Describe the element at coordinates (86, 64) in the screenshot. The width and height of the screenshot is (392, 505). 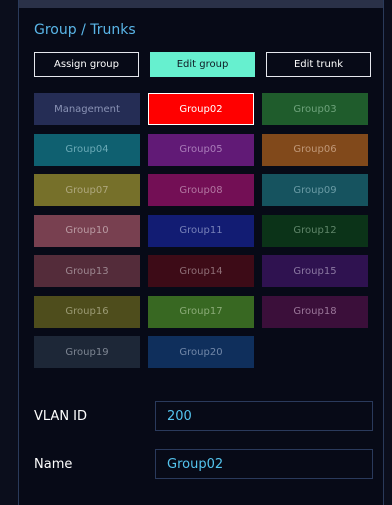
I see `assign-group-button: Assign group` at that location.